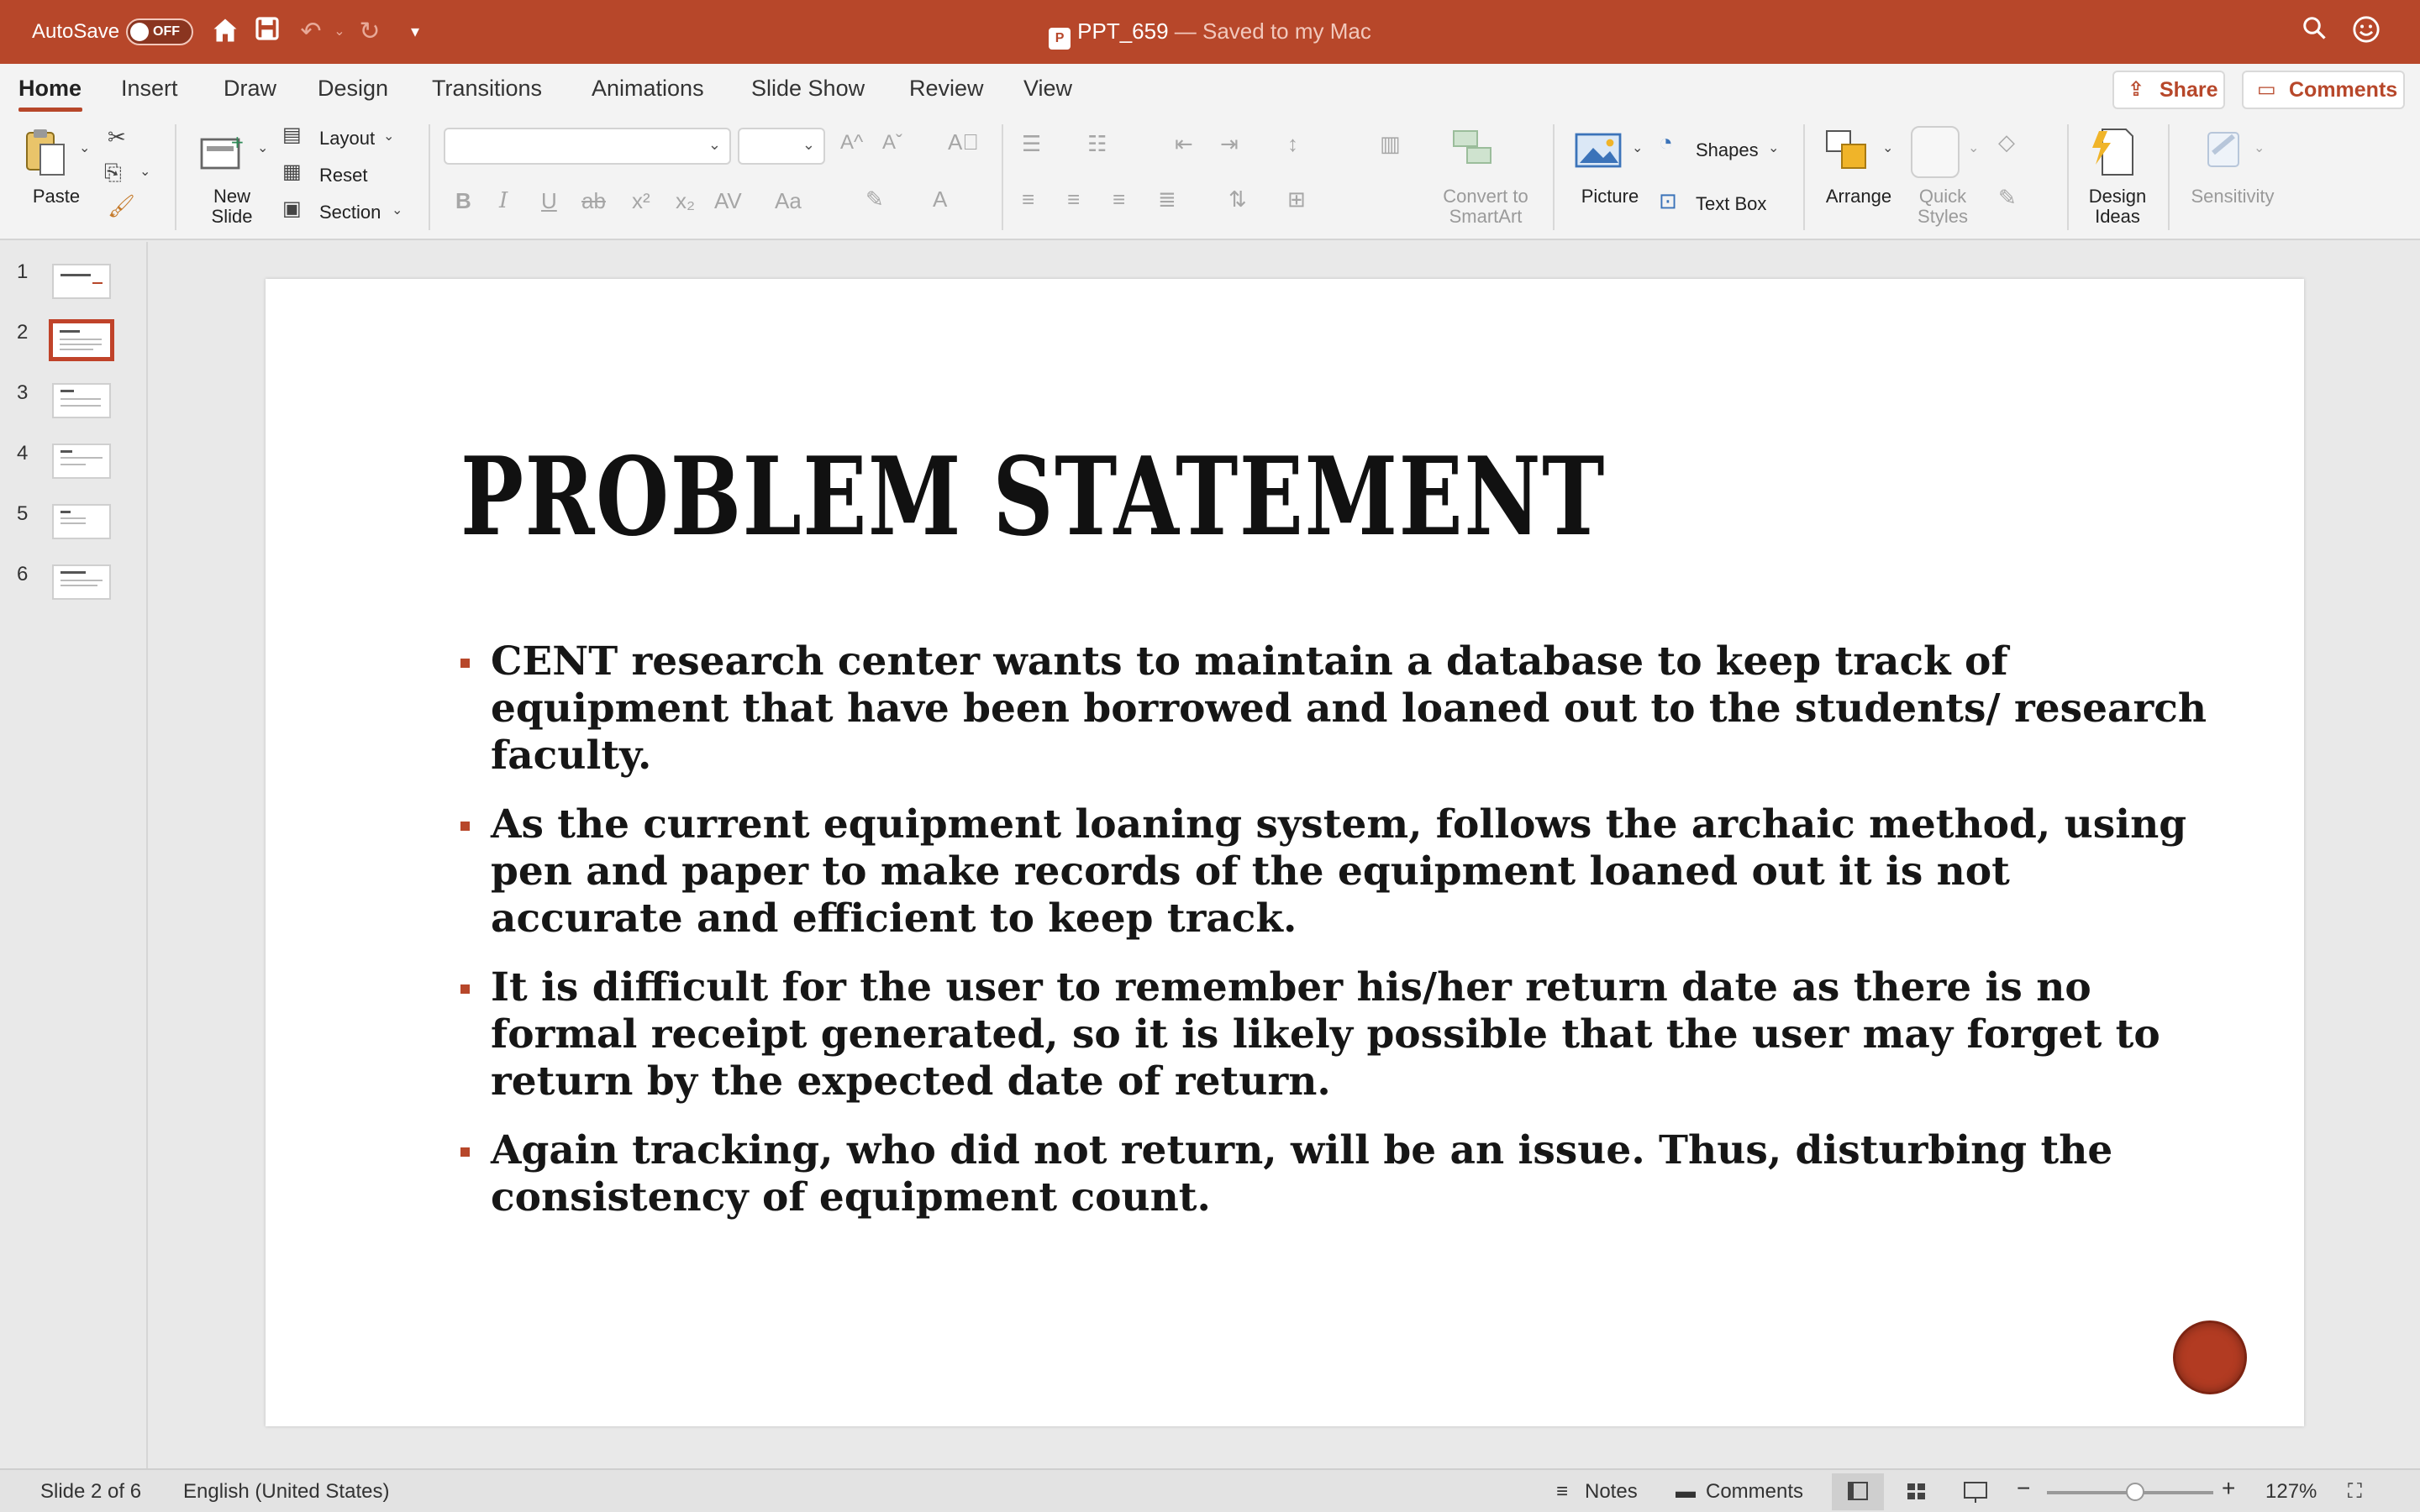 The width and height of the screenshot is (2420, 1512). What do you see at coordinates (149, 89) in the screenshot?
I see `tab-insert: Insert` at bounding box center [149, 89].